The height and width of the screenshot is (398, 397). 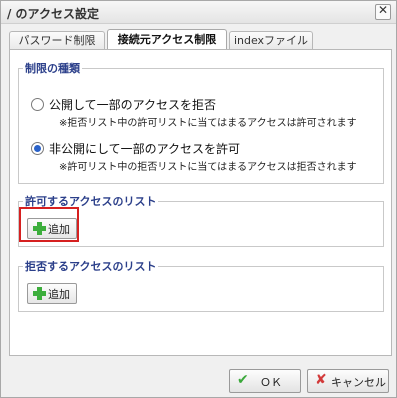 I want to click on radio-note: ※許可リスト中の拒否リストに当てはまるアクセスは拒否されます, so click(x=208, y=167).